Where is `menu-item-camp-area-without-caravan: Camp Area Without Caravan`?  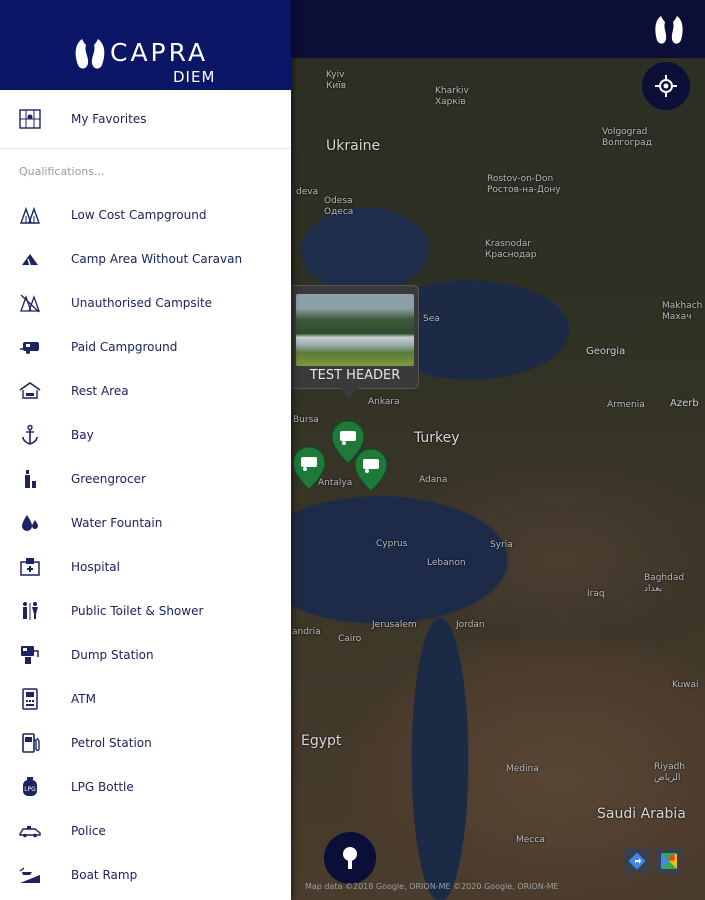 menu-item-camp-area-without-caravan: Camp Area Without Caravan is located at coordinates (145, 259).